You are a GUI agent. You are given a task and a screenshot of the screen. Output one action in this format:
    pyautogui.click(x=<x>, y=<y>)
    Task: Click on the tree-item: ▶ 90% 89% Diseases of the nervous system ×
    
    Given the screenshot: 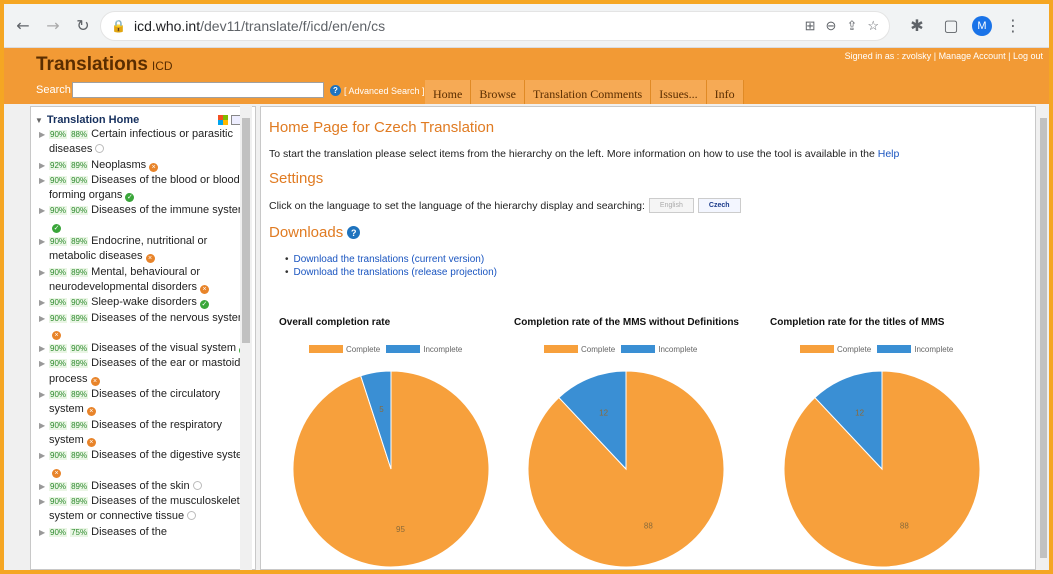 What is the action you would take?
    pyautogui.click(x=145, y=326)
    